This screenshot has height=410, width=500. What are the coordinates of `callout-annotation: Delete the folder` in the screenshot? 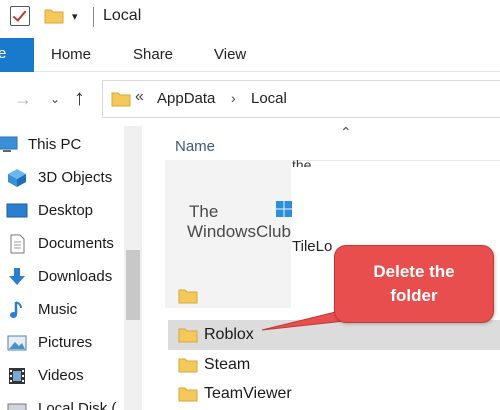 It's located at (414, 284).